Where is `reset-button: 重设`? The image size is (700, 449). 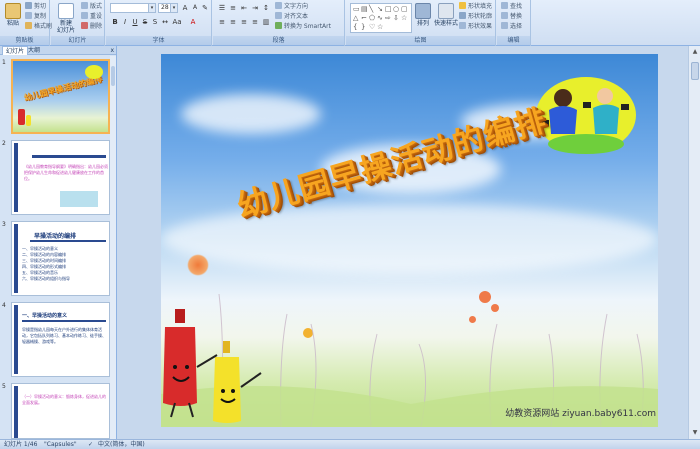
reset-button: 重设 is located at coordinates (91, 16).